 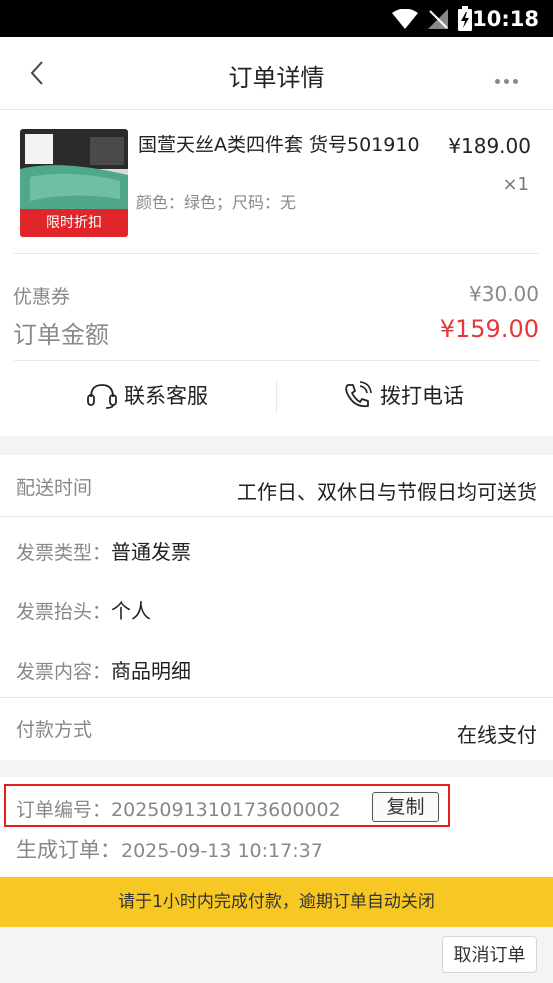 I want to click on invoice-content-value: 商品明细, so click(x=151, y=671).